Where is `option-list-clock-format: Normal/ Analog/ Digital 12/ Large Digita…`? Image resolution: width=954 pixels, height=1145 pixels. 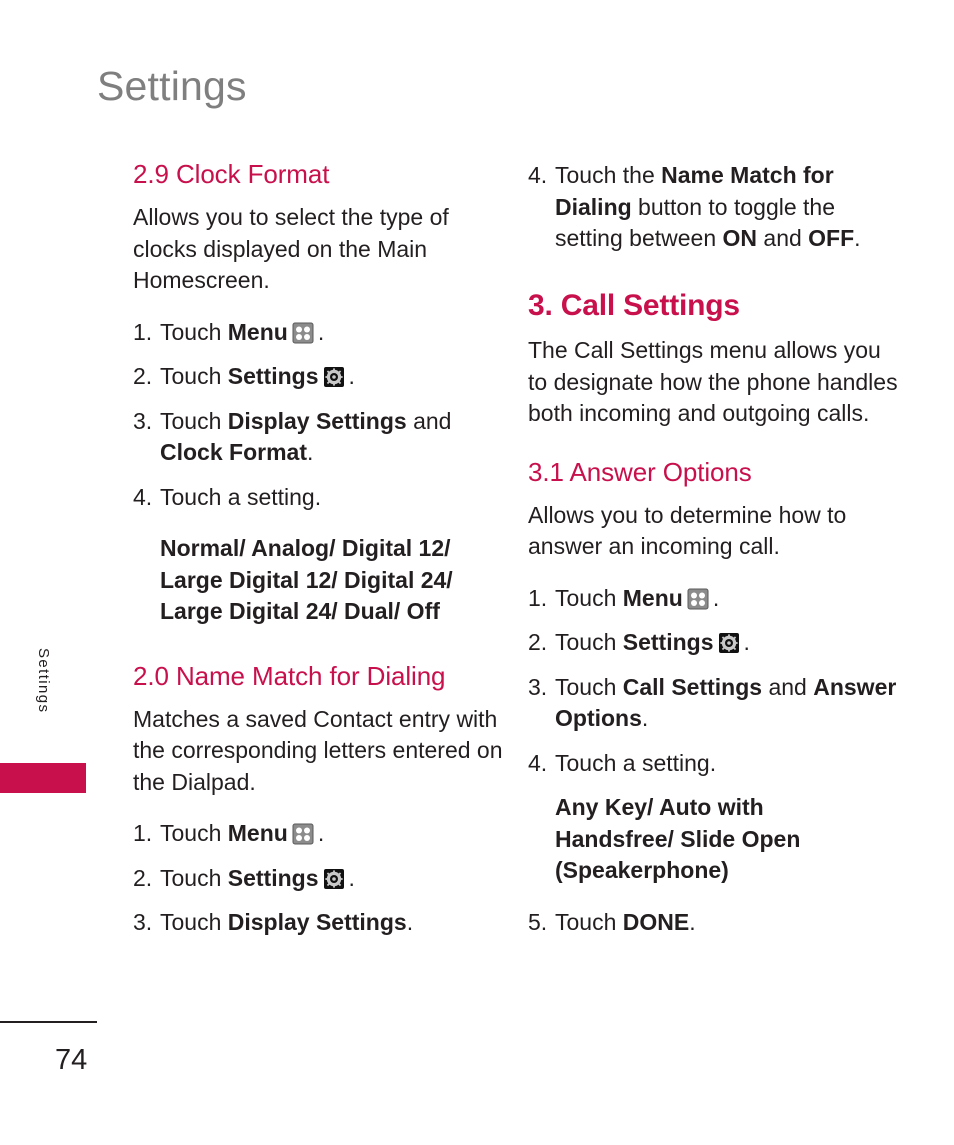 option-list-clock-format: Normal/ Analog/ Digital 12/ Large Digita… is located at coordinates (319, 580).